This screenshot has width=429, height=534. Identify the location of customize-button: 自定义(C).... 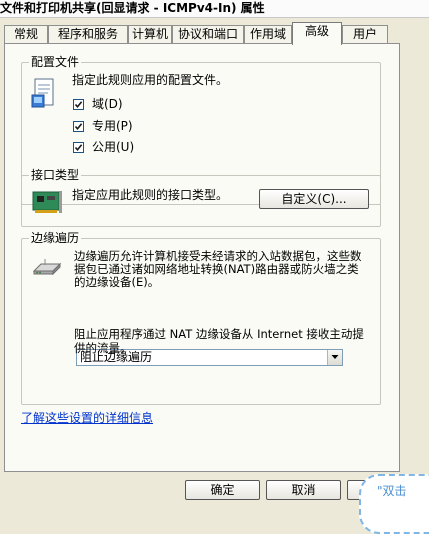
(314, 199).